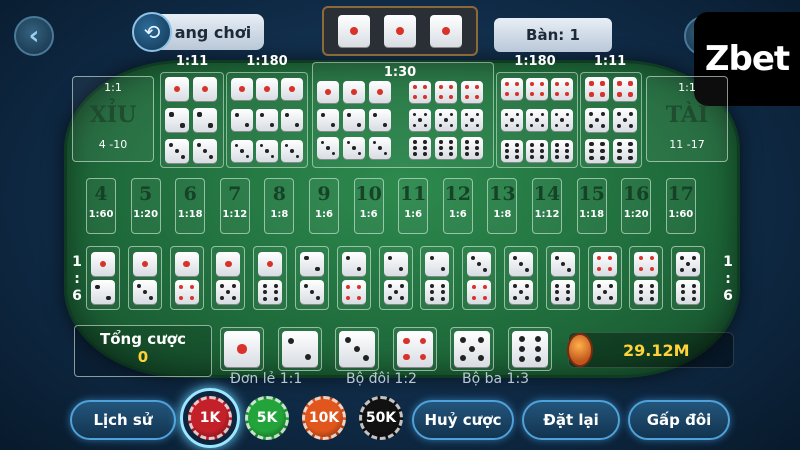 The width and height of the screenshot is (800, 450). I want to click on double-bet-button: Gấp đôi, so click(679, 420).